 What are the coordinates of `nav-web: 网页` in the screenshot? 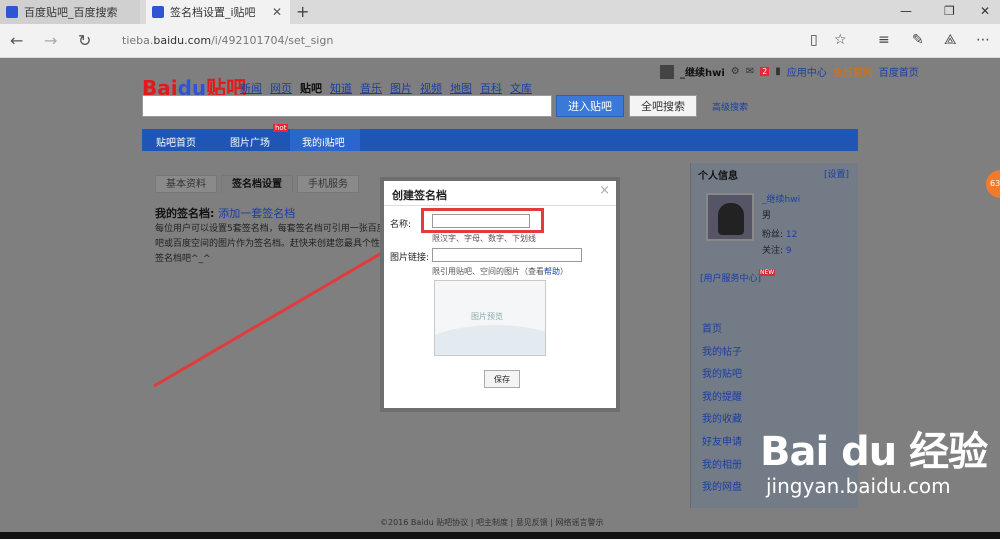 It's located at (281, 88).